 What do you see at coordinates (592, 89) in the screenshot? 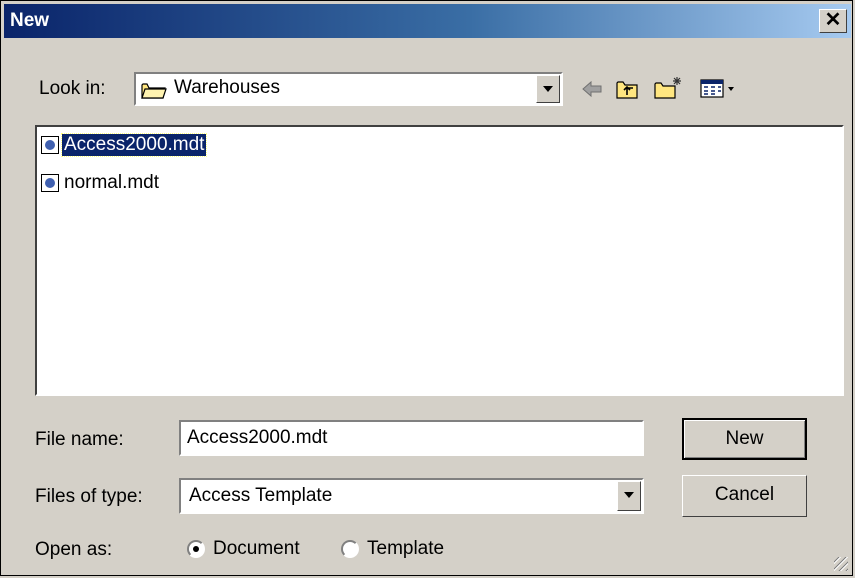
I see `back-arrow-icon` at bounding box center [592, 89].